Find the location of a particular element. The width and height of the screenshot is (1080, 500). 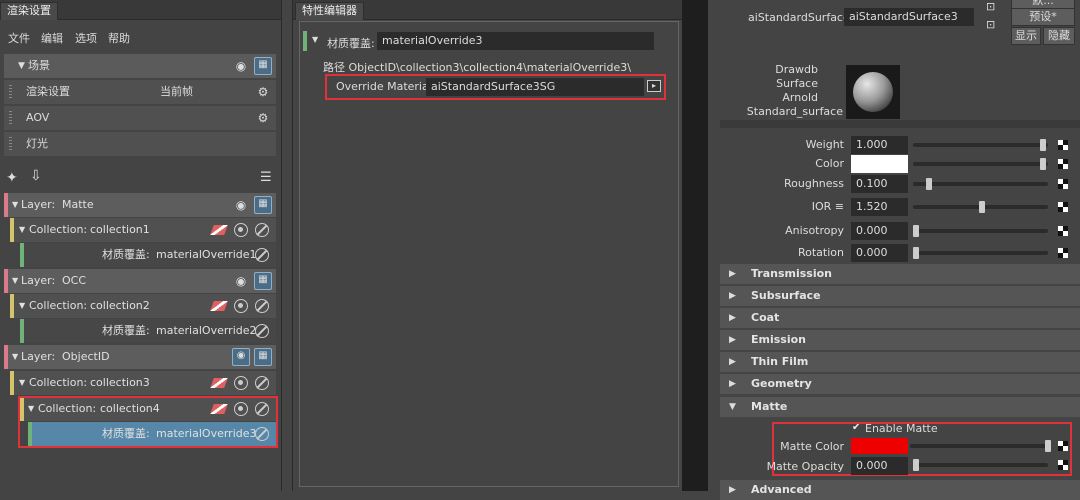

param-color-swatch is located at coordinates (879, 164).